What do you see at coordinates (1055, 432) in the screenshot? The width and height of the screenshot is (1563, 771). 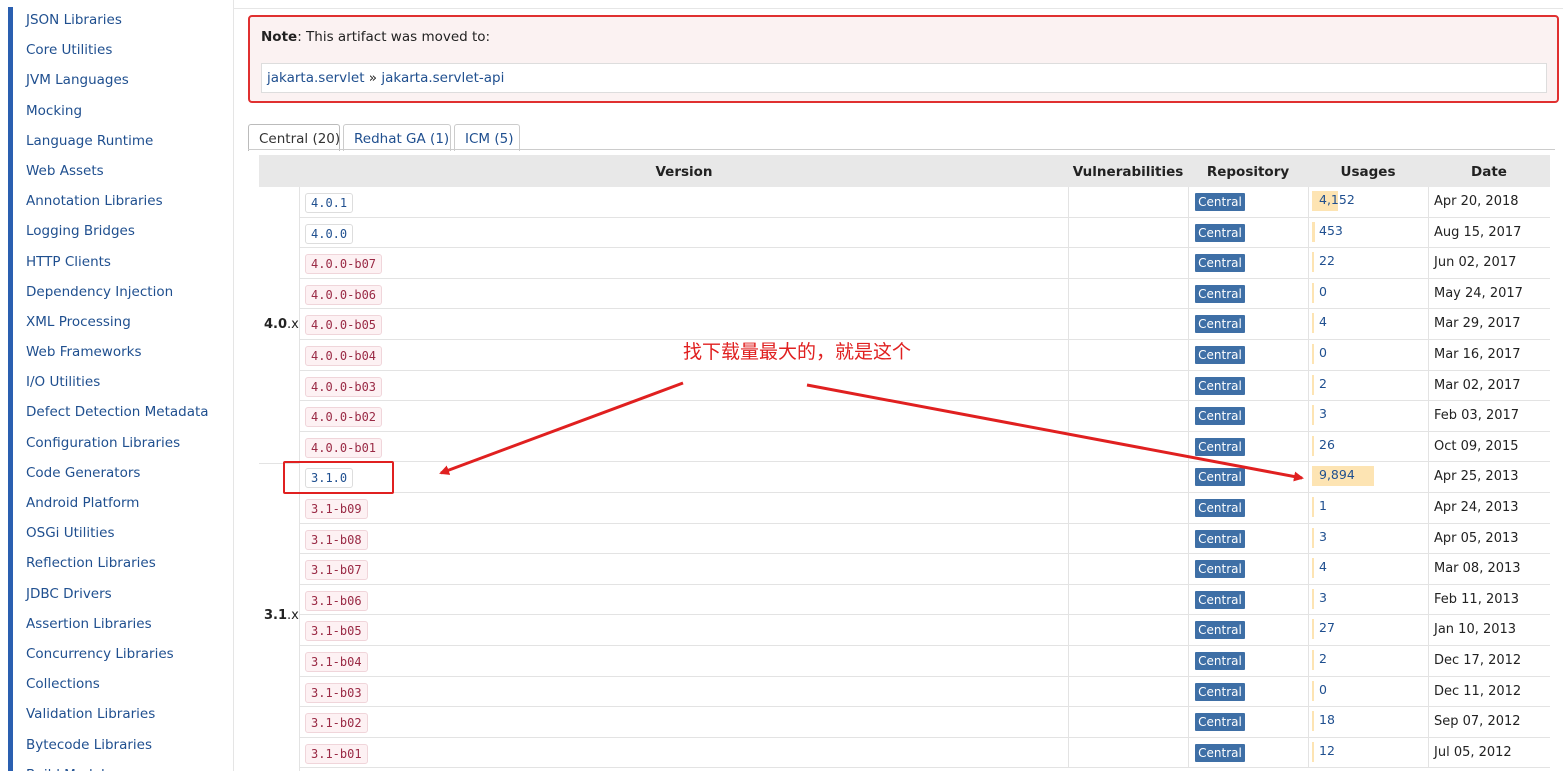 I see `arrow-to-usages` at bounding box center [1055, 432].